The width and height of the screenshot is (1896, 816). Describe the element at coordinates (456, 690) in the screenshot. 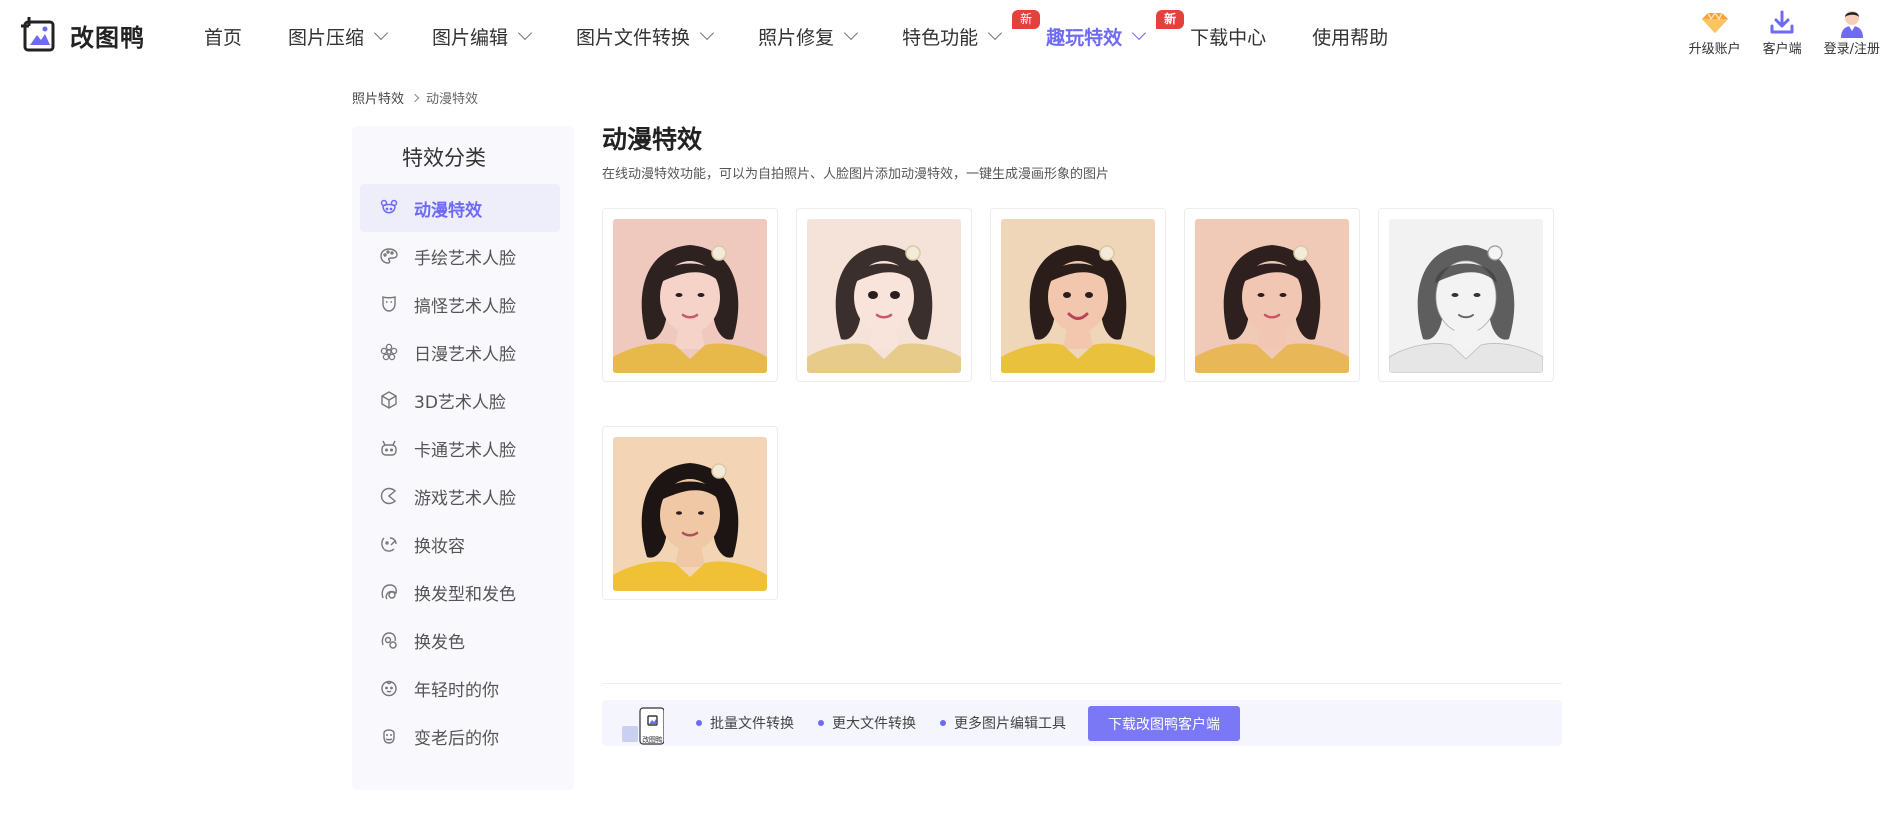

I see `sidebar-item-label: 年轻时的你` at that location.